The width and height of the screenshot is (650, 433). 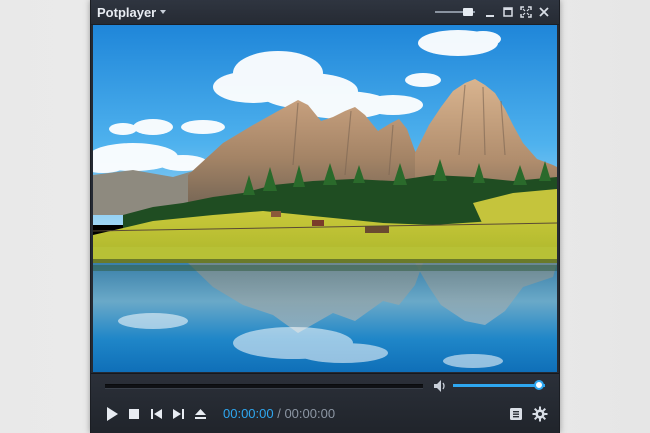 I want to click on stop-icon, so click(x=134, y=414).